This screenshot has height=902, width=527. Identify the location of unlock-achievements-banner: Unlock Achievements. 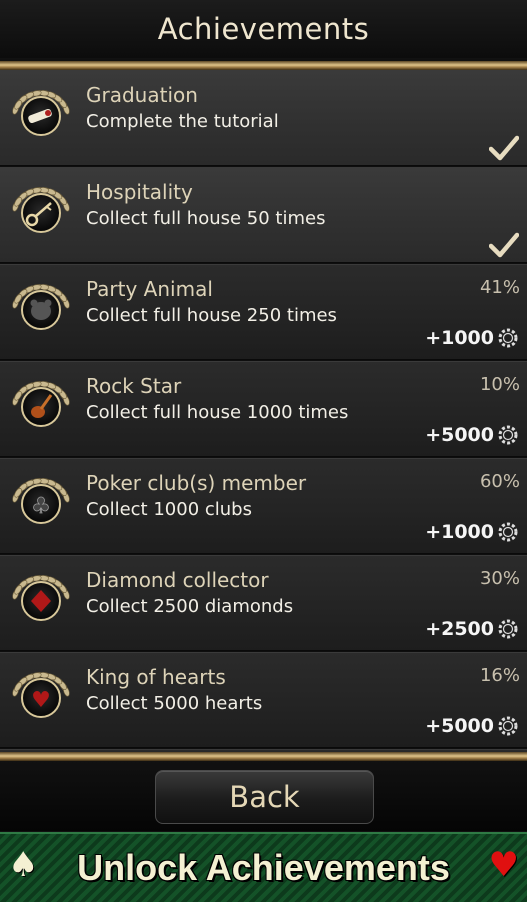
(263, 867).